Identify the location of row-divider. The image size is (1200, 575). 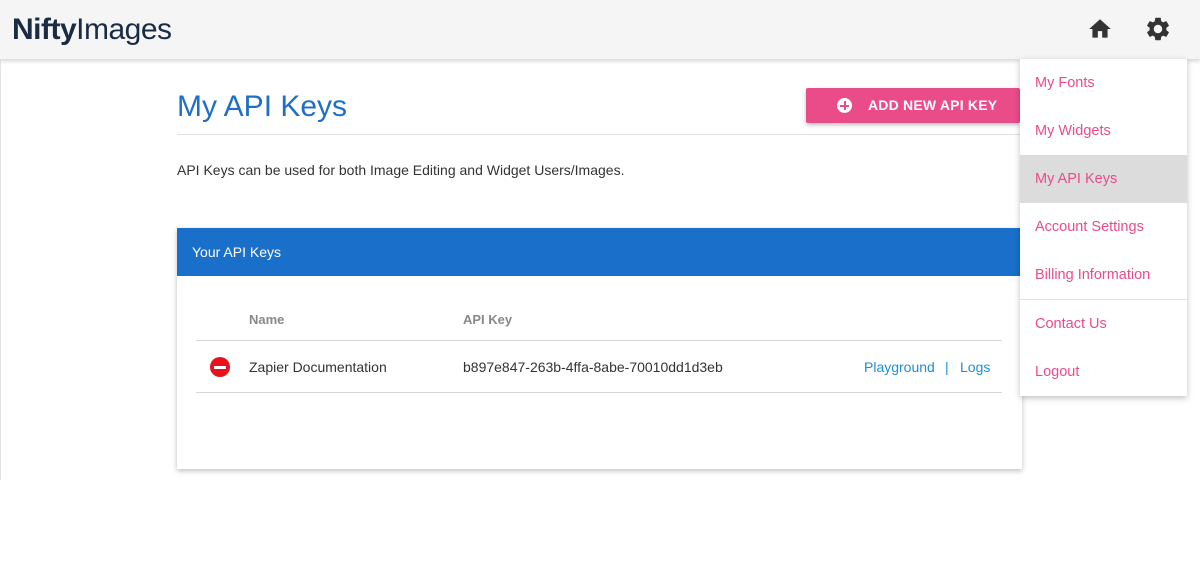
(599, 392).